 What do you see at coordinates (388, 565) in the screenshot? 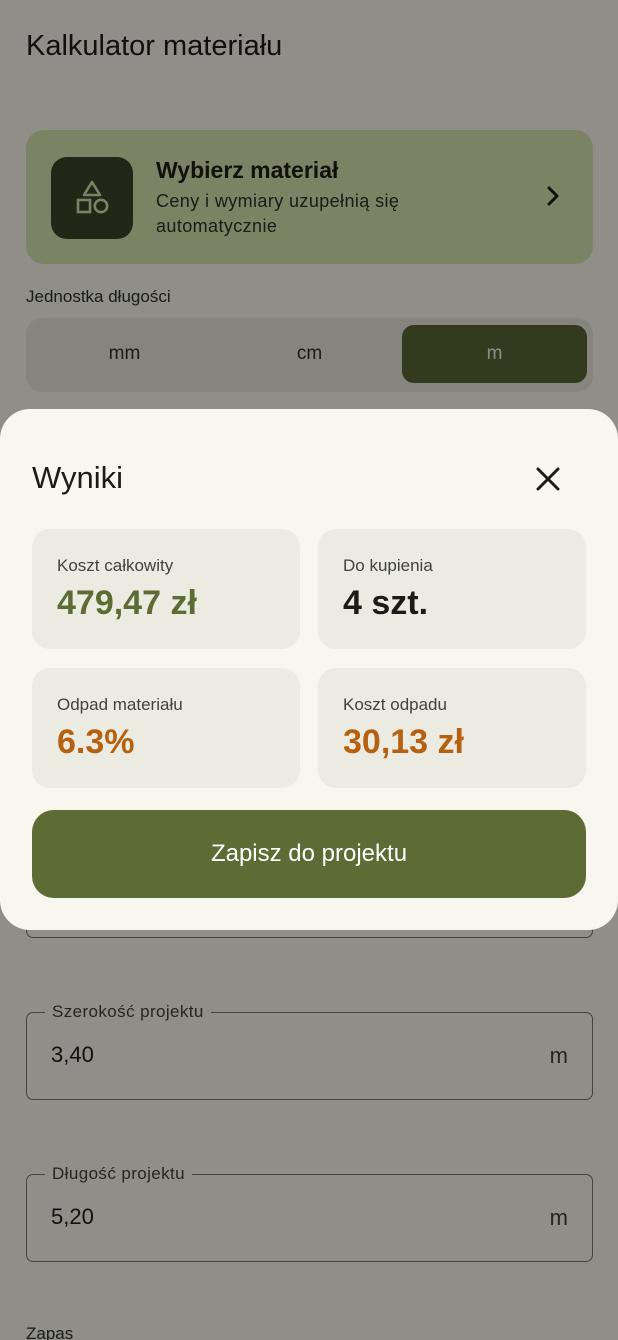
I see `to-buy-label: Do kupienia` at bounding box center [388, 565].